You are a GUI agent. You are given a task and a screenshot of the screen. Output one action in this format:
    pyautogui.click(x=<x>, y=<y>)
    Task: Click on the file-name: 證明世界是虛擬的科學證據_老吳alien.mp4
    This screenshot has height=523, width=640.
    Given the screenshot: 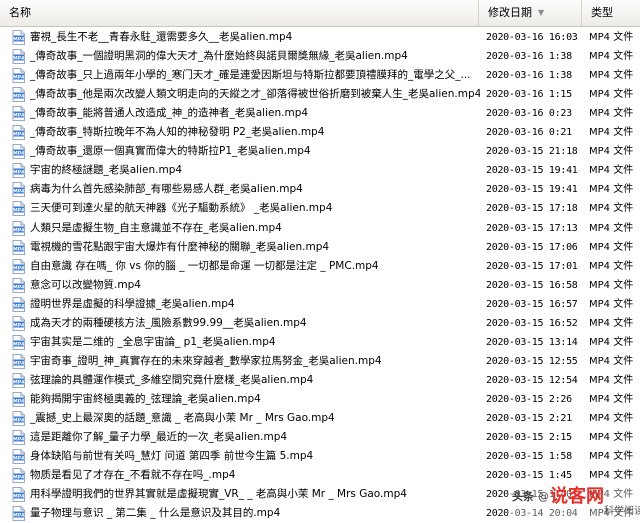 What is the action you would take?
    pyautogui.click(x=255, y=304)
    